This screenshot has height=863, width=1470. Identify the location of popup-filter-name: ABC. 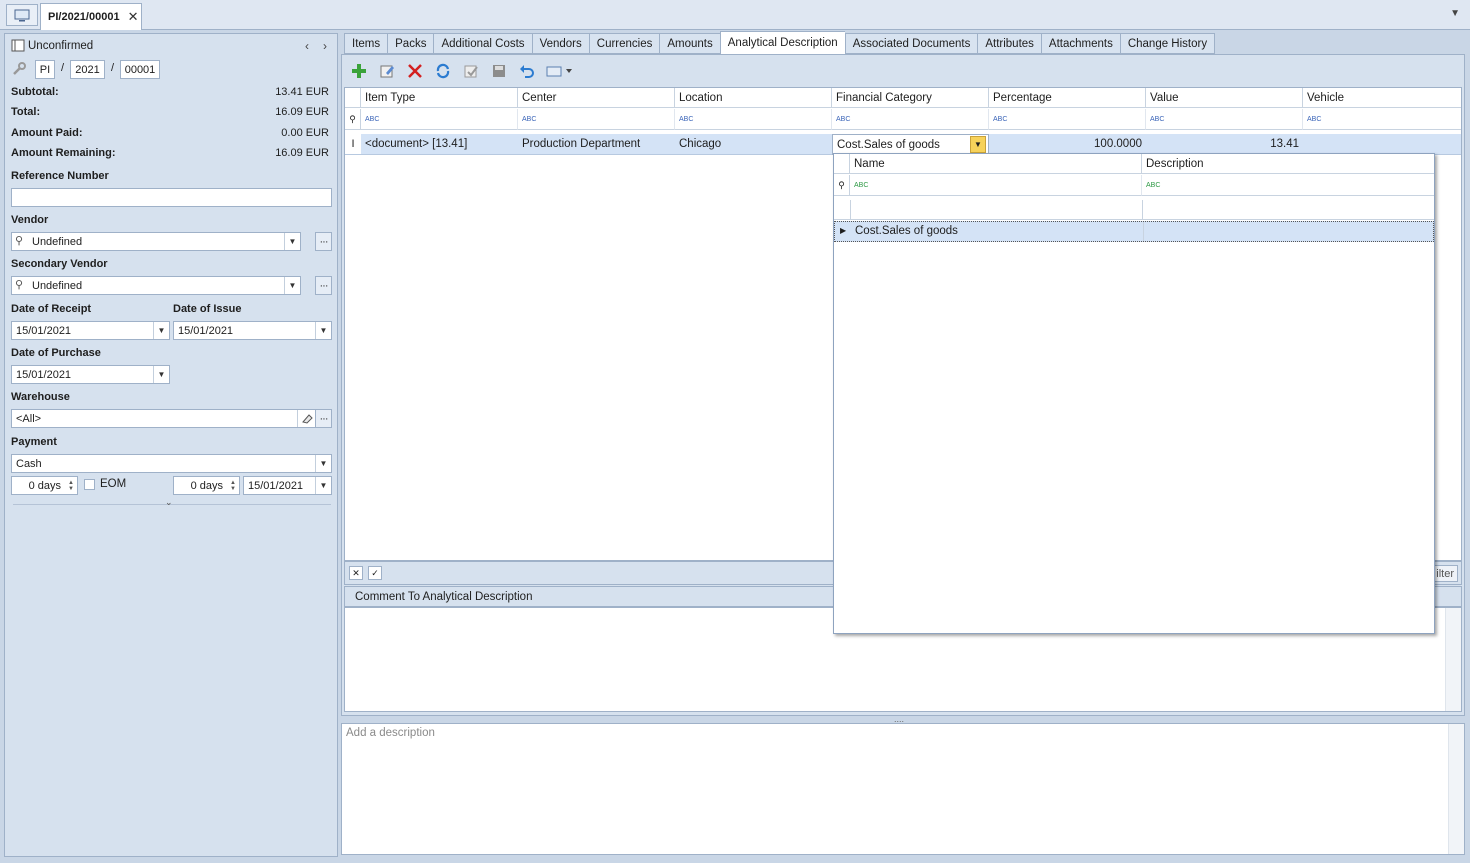
(996, 185).